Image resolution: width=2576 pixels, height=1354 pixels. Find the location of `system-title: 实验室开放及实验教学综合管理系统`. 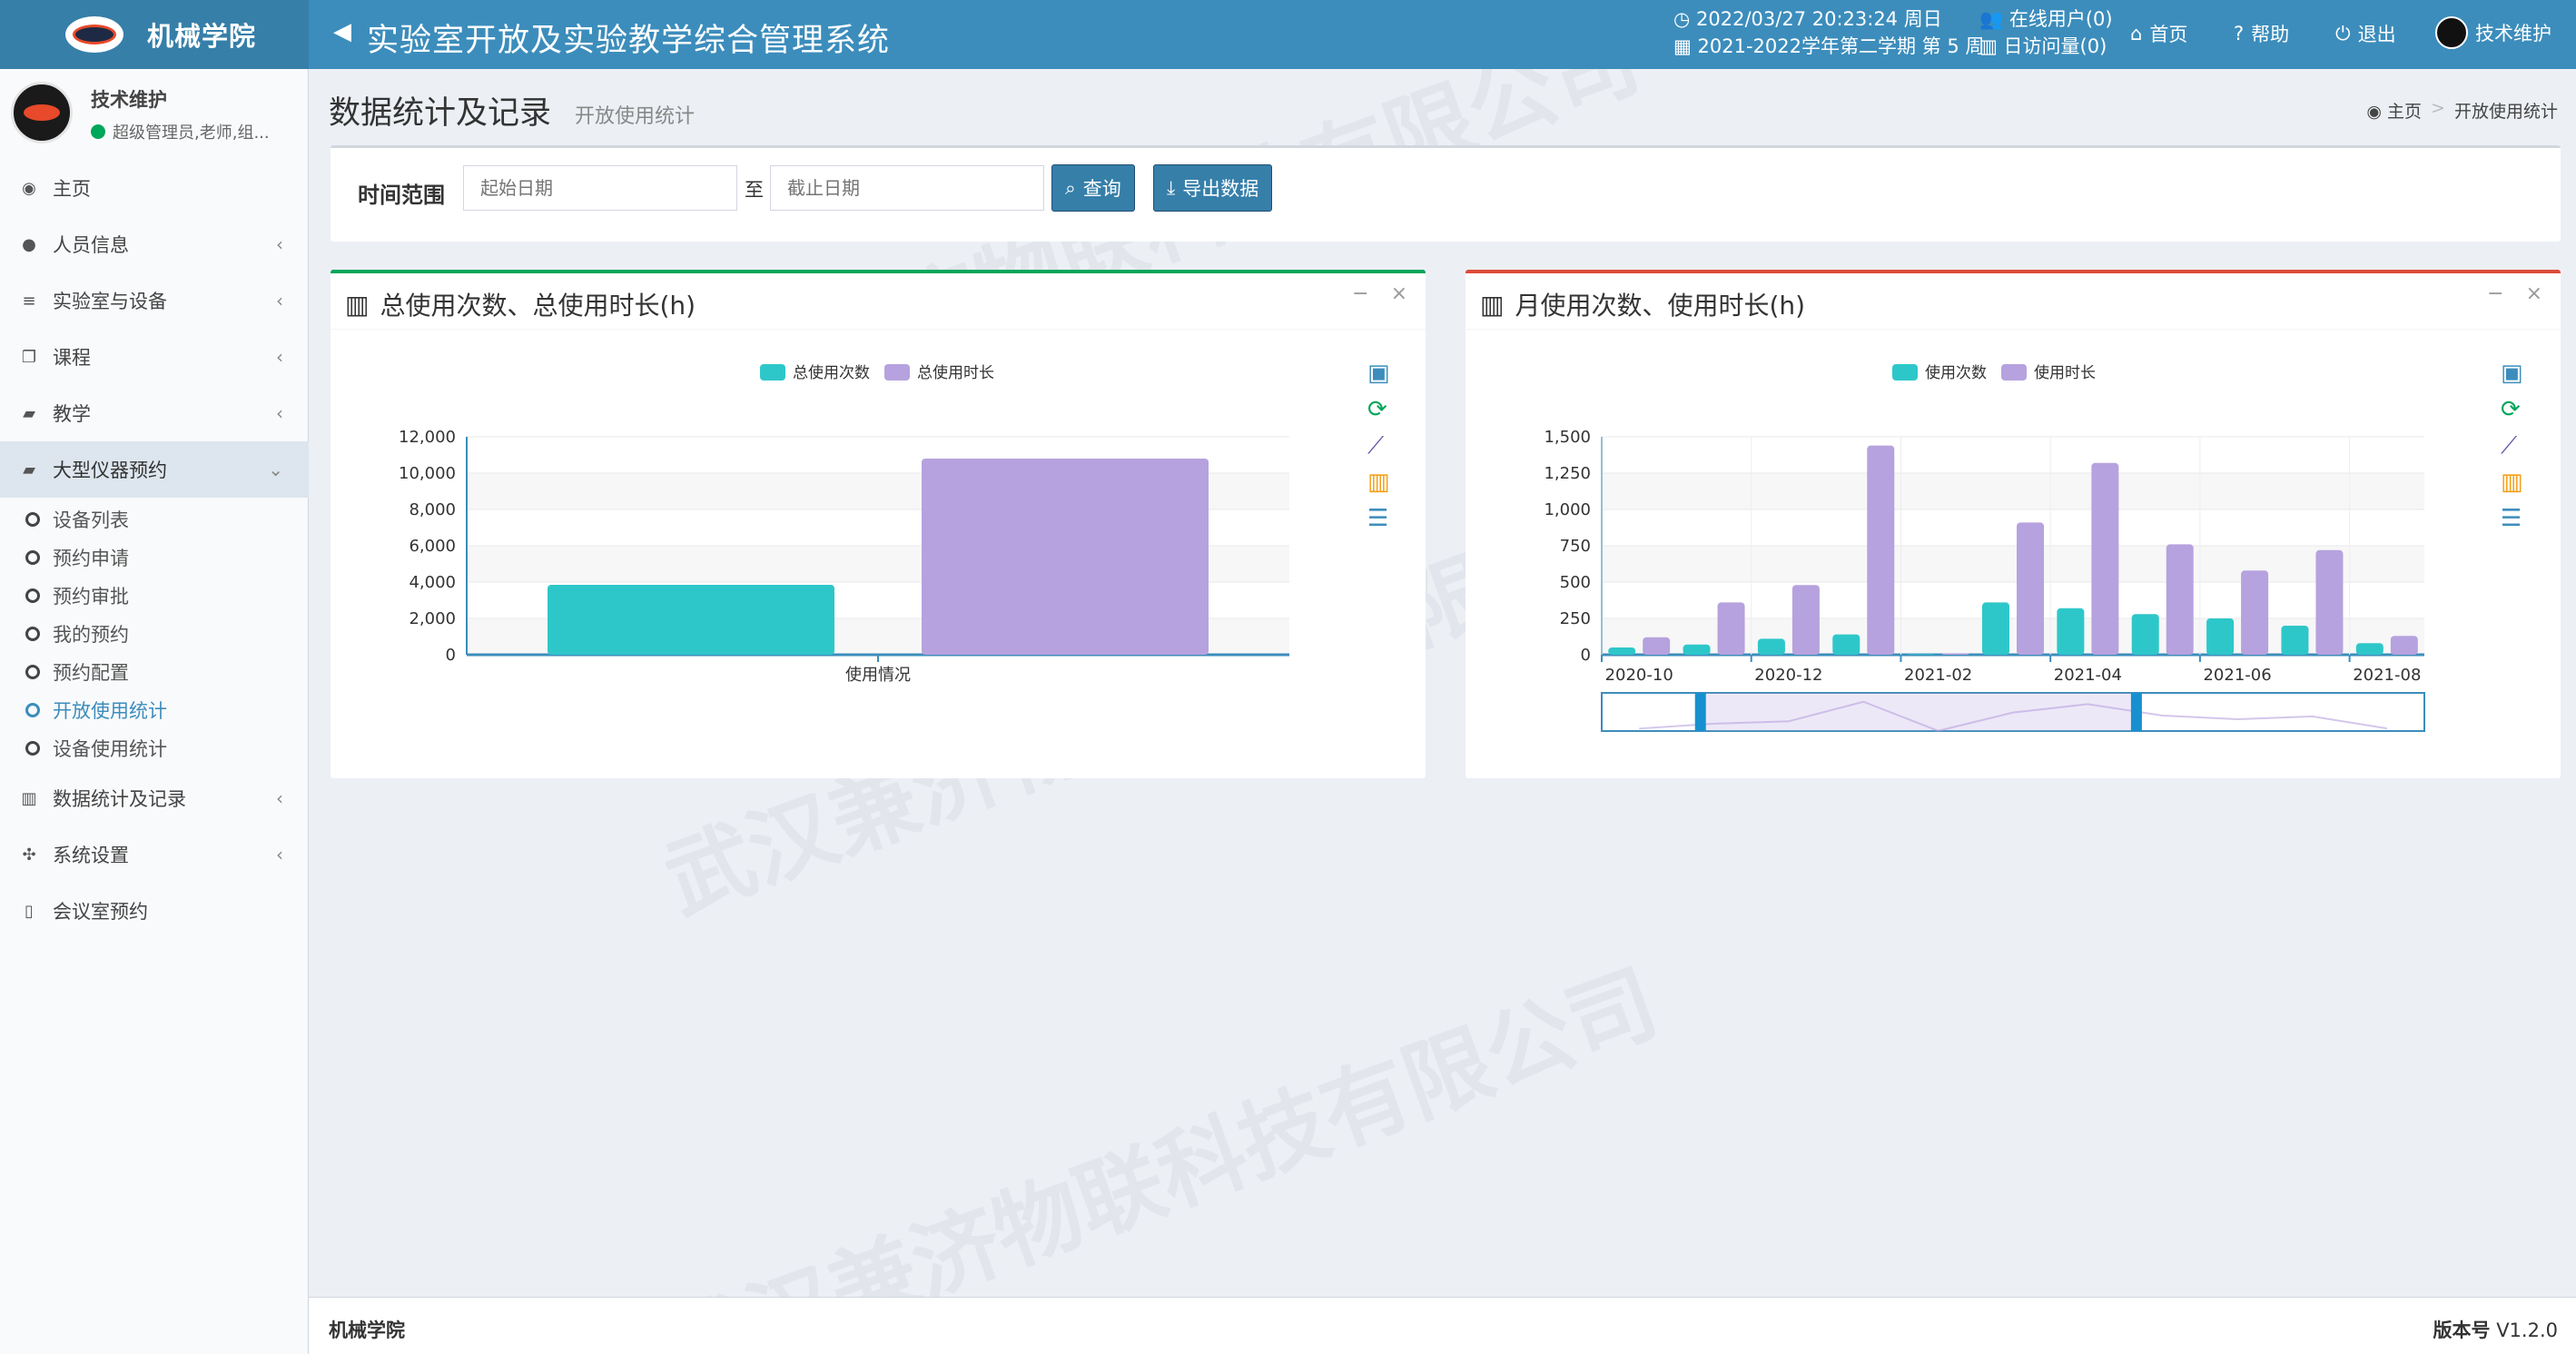

system-title: 实验室开放及实验教学综合管理系统 is located at coordinates (629, 41).